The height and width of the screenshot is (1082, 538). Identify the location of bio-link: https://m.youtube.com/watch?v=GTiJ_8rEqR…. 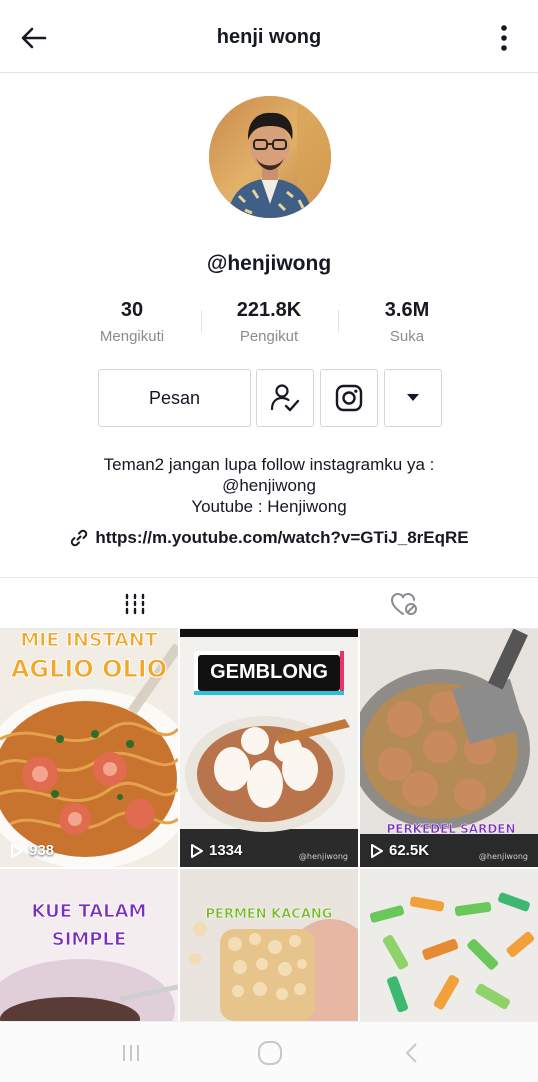
(269, 538).